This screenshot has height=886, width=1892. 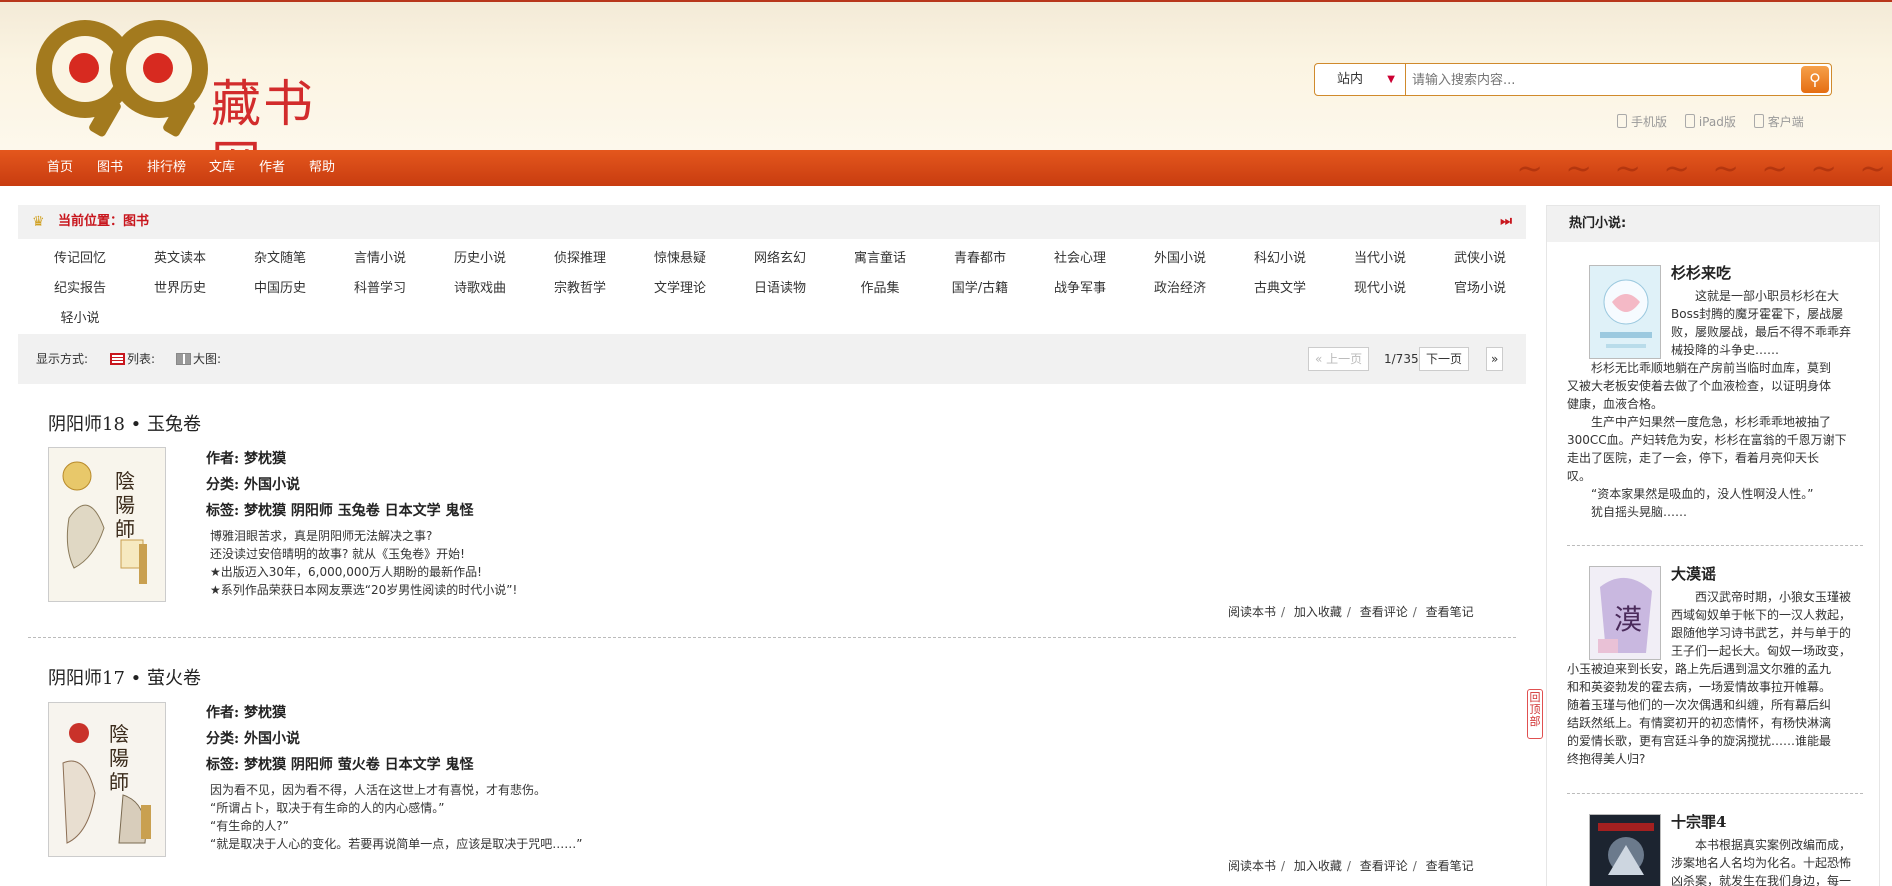 I want to click on search-scope-select: 站内 ▼, so click(x=1360, y=79).